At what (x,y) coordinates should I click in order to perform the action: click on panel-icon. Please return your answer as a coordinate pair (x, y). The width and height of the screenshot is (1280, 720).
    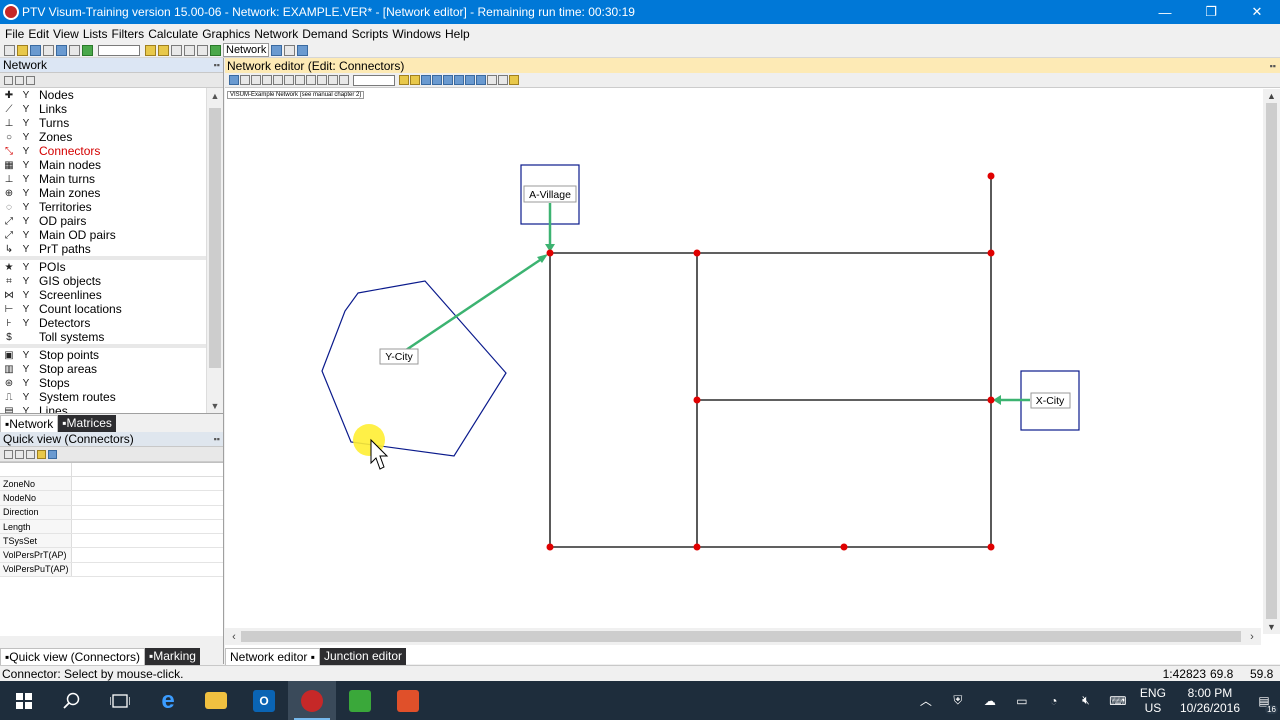
    Looking at the image, I should click on (303, 50).